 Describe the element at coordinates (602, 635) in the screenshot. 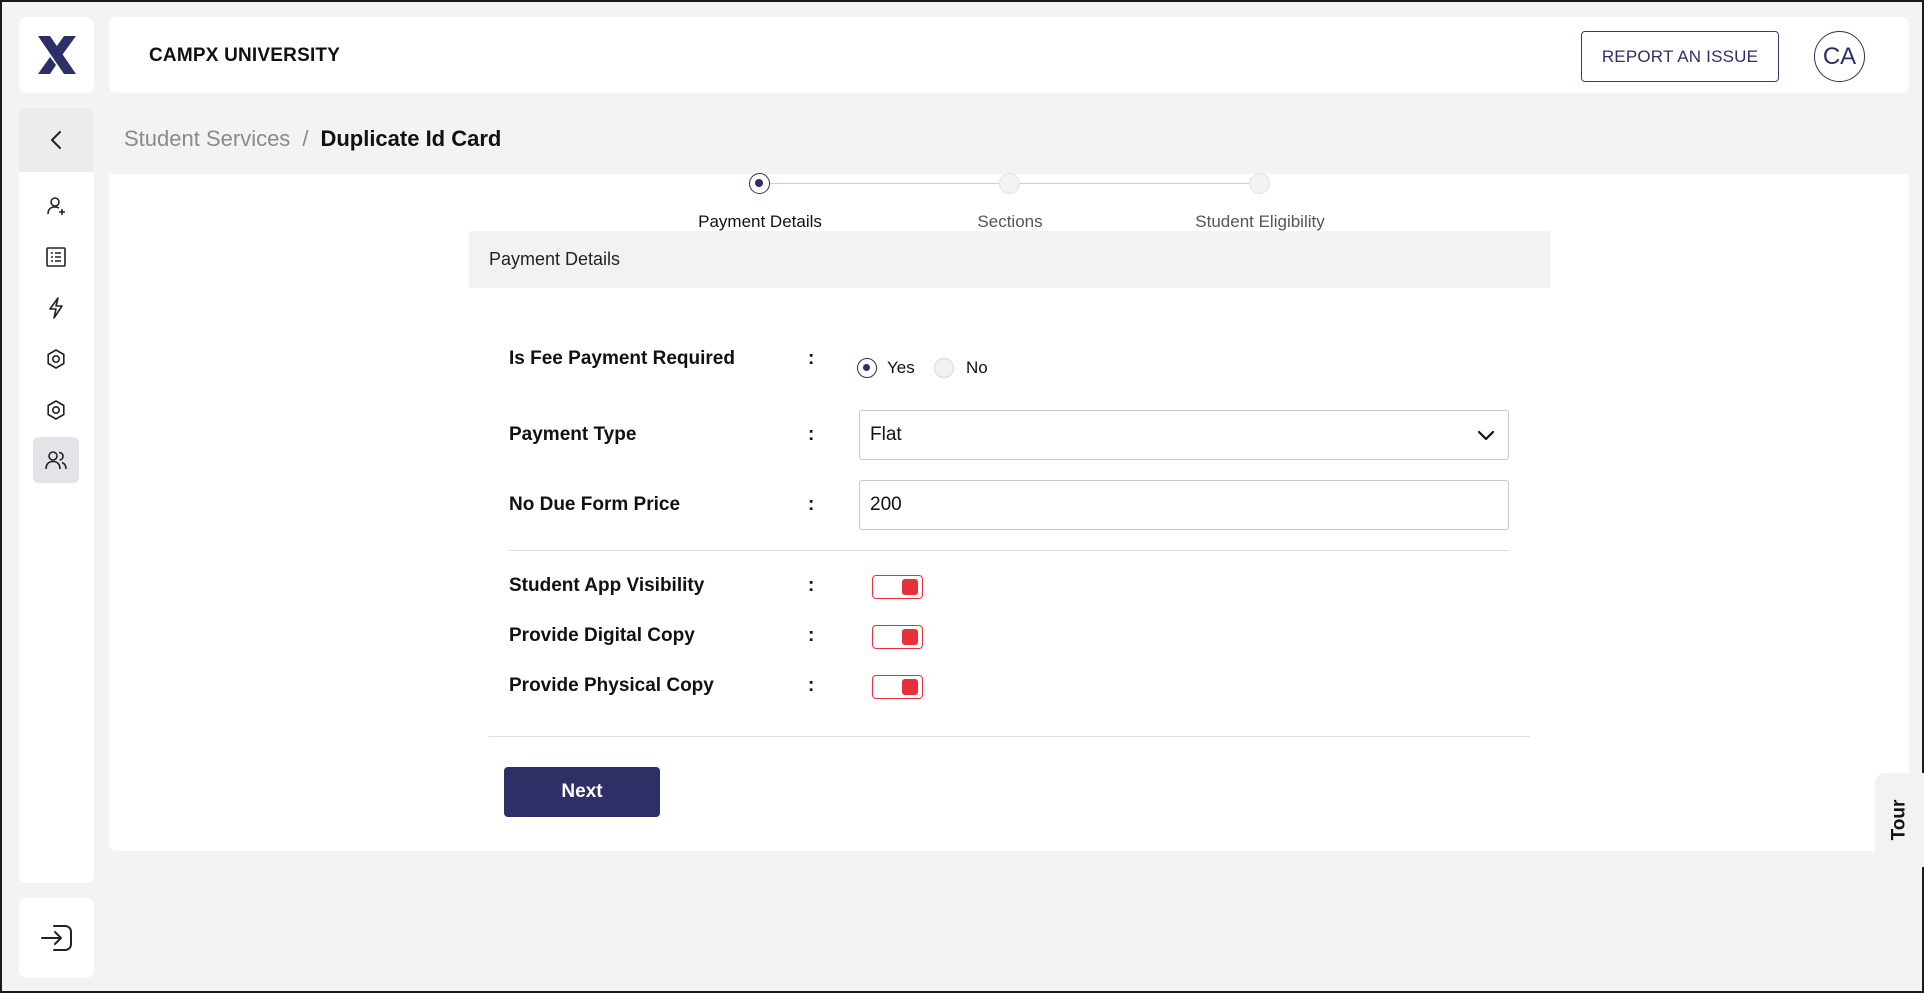

I see `digital-copy-label: Provide Digital Copy` at that location.